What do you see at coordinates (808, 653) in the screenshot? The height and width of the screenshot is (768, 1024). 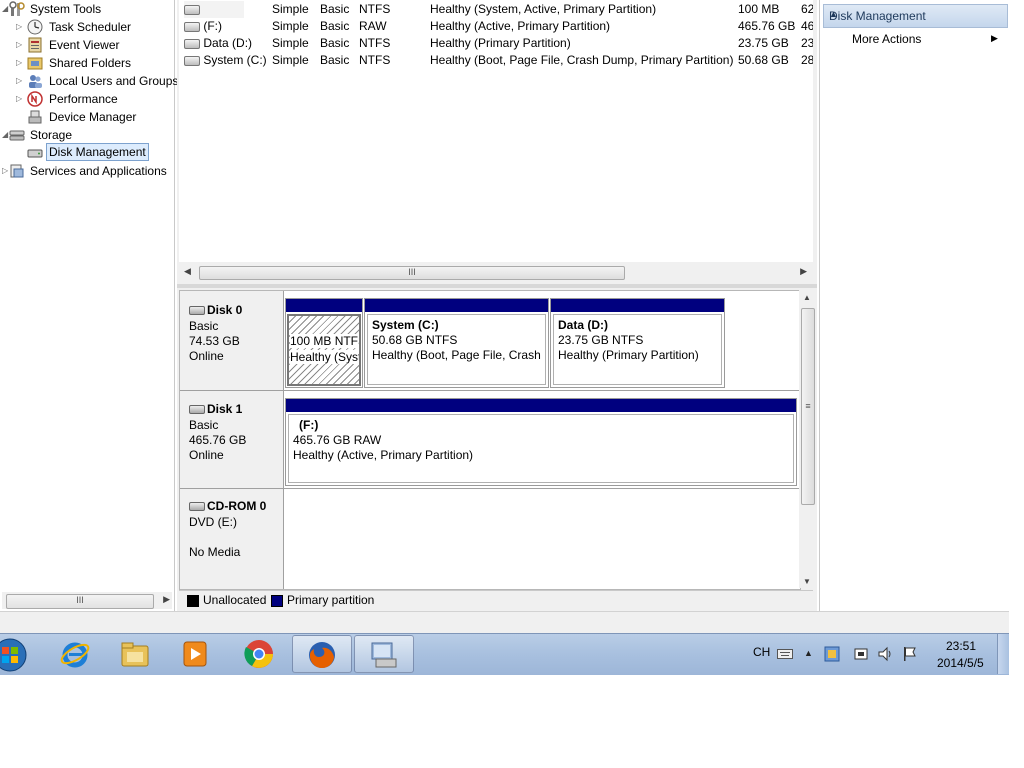 I see `show-hidden-icons-icon: ▲` at bounding box center [808, 653].